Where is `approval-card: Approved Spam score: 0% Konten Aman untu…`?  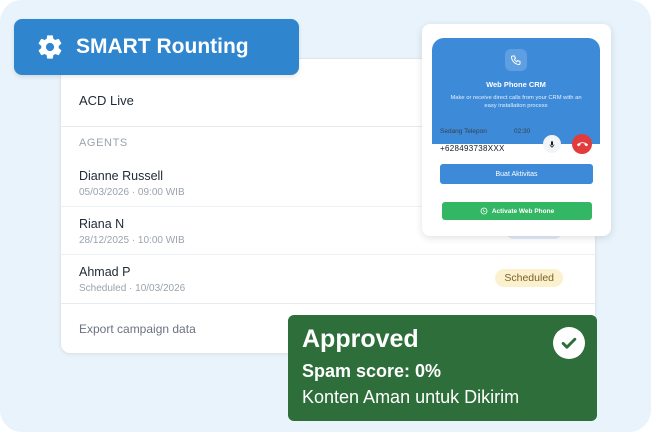 approval-card: Approved Spam score: 0% Konten Aman untu… is located at coordinates (442, 368).